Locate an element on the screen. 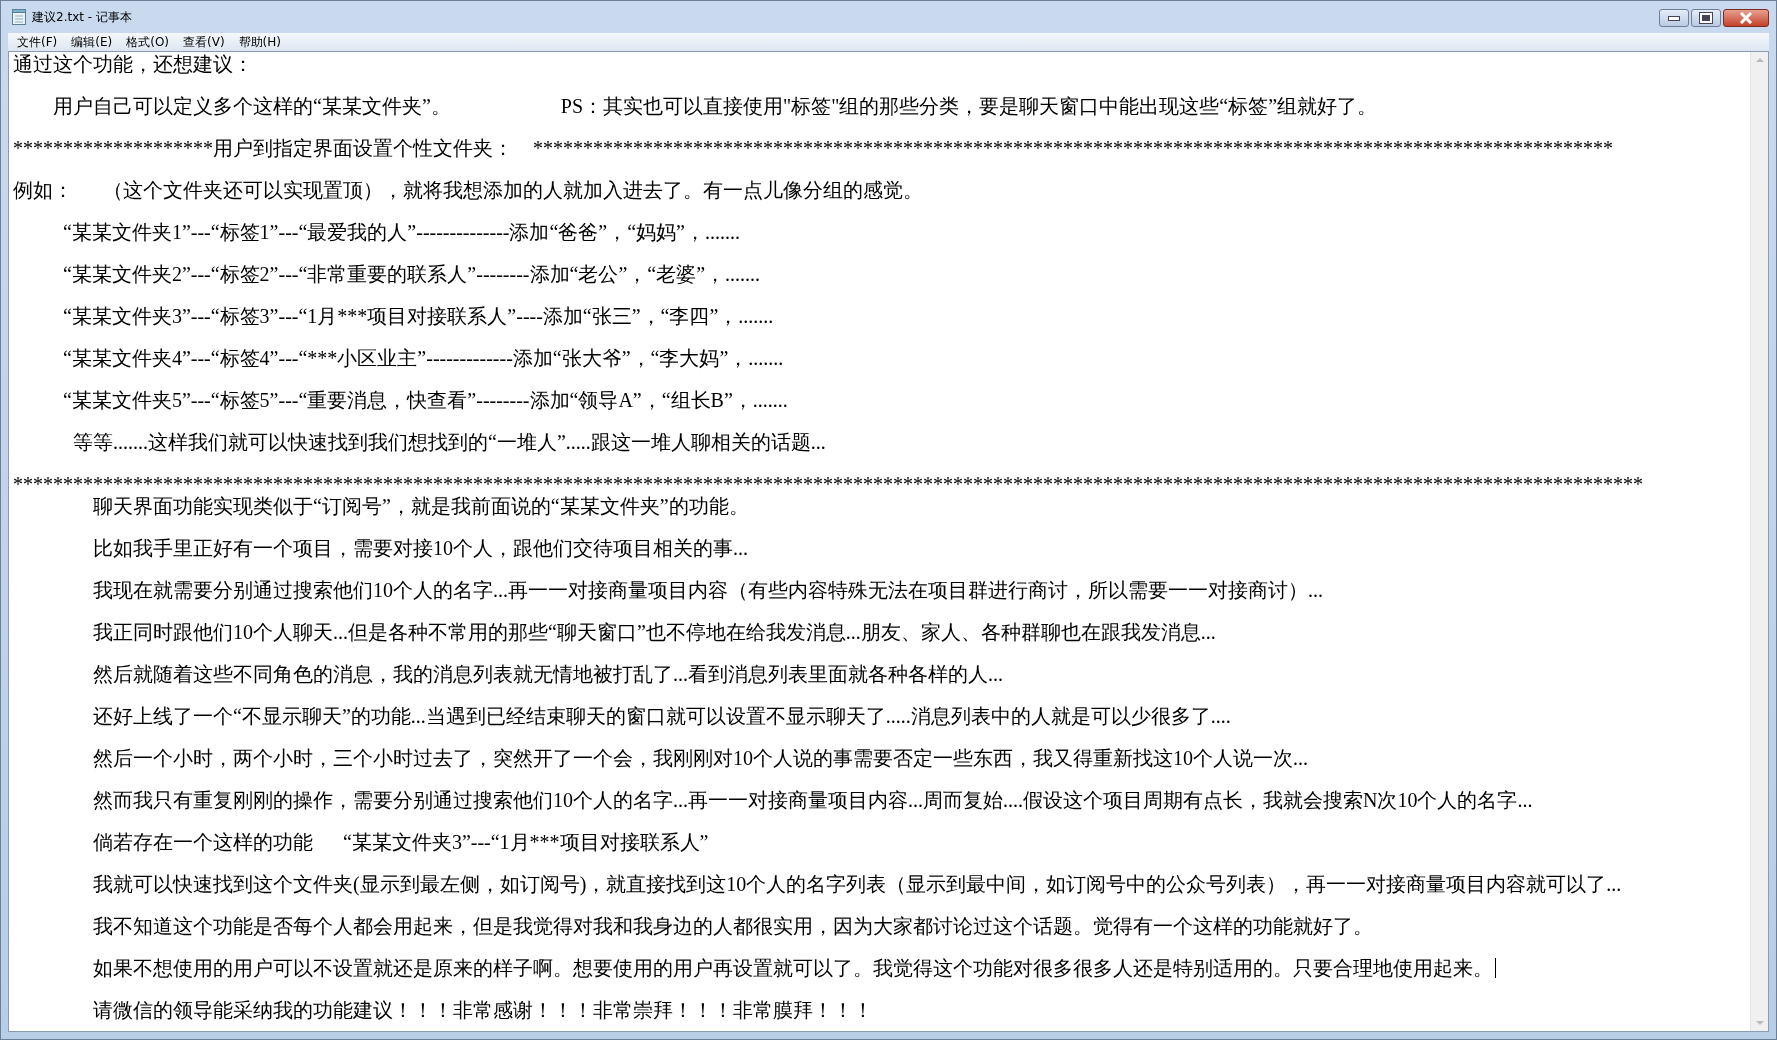 Image resolution: width=1777 pixels, height=1040 pixels. notepad-icon is located at coordinates (19, 17).